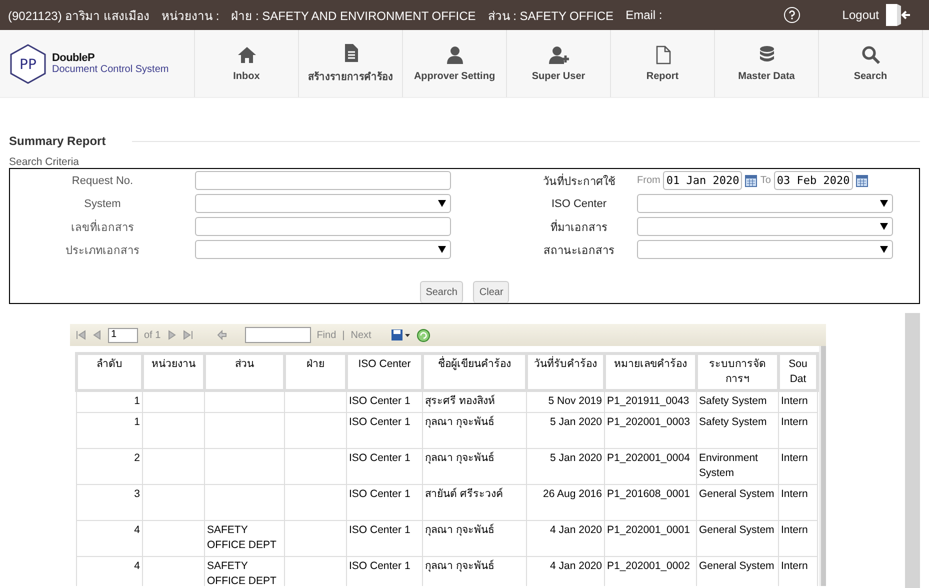 The height and width of the screenshot is (588, 929). Describe the element at coordinates (813, 180) in the screenshot. I see `date-field: 03 Feb 2020` at that location.